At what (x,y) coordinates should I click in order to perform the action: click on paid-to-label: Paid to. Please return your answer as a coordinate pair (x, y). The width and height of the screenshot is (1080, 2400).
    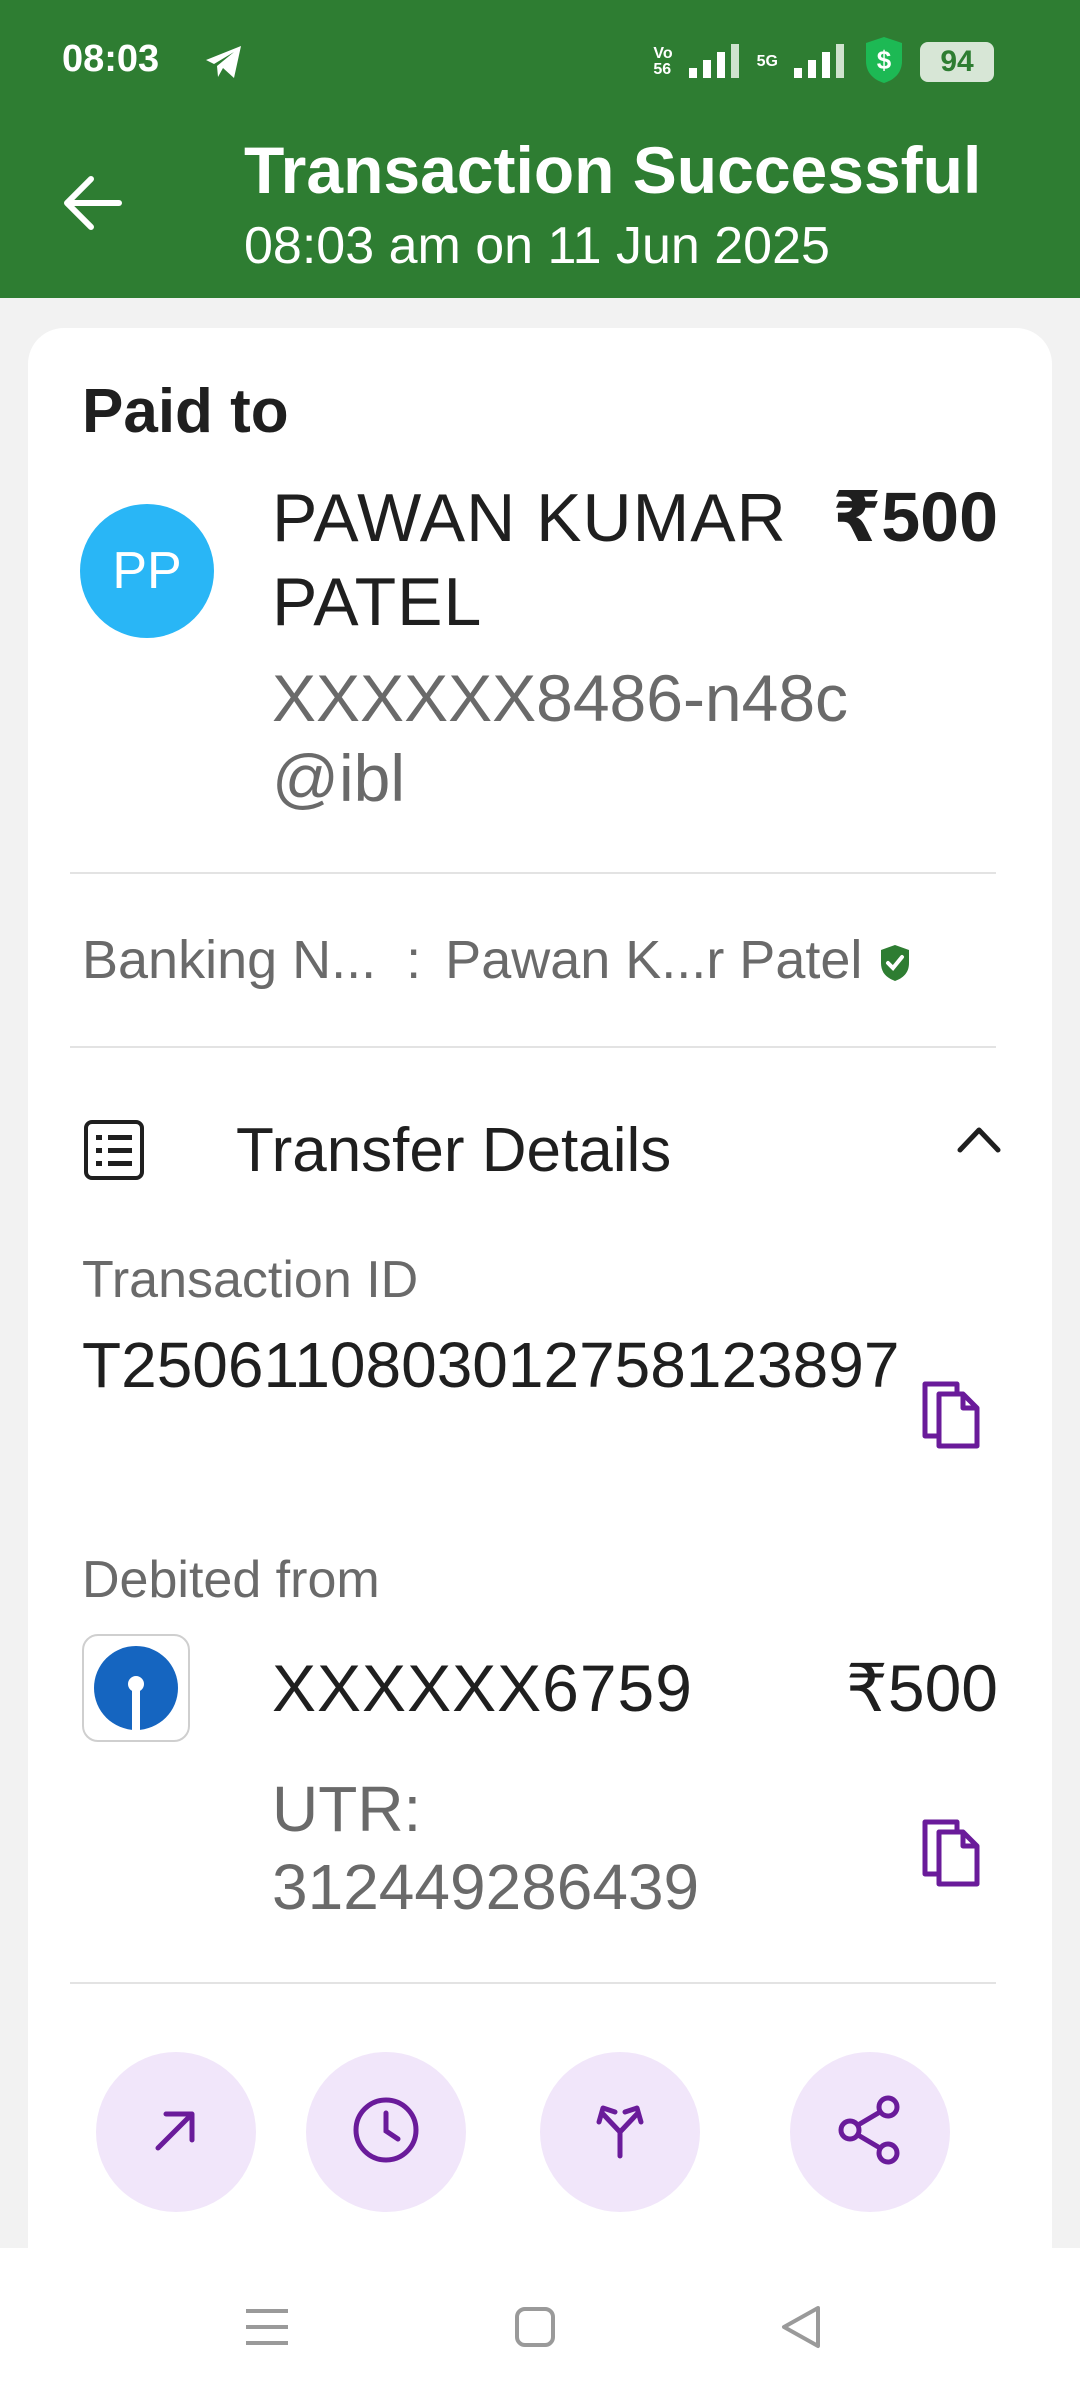
    Looking at the image, I should click on (185, 411).